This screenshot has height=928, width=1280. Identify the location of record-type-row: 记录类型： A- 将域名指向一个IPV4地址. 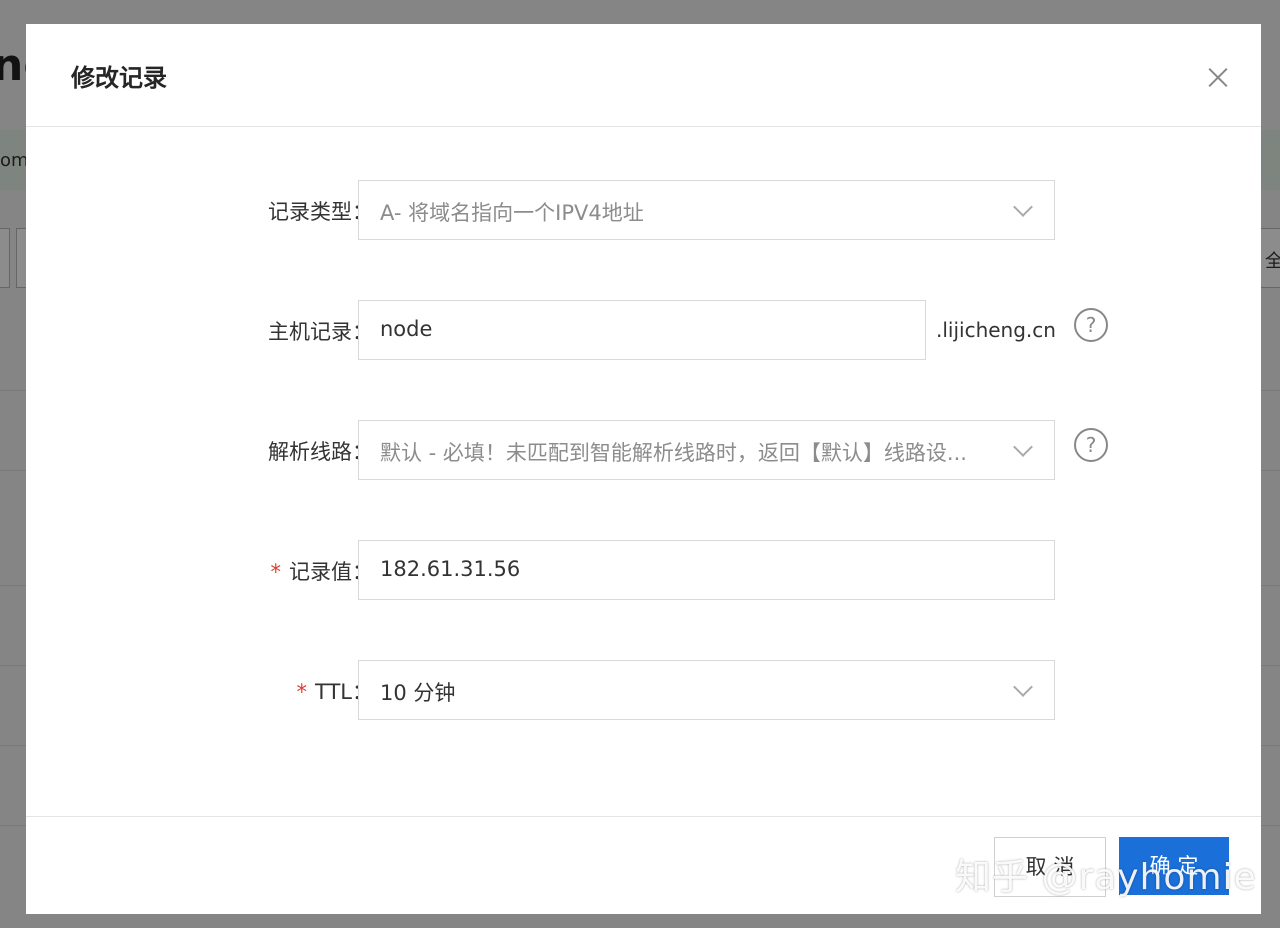
(643, 210).